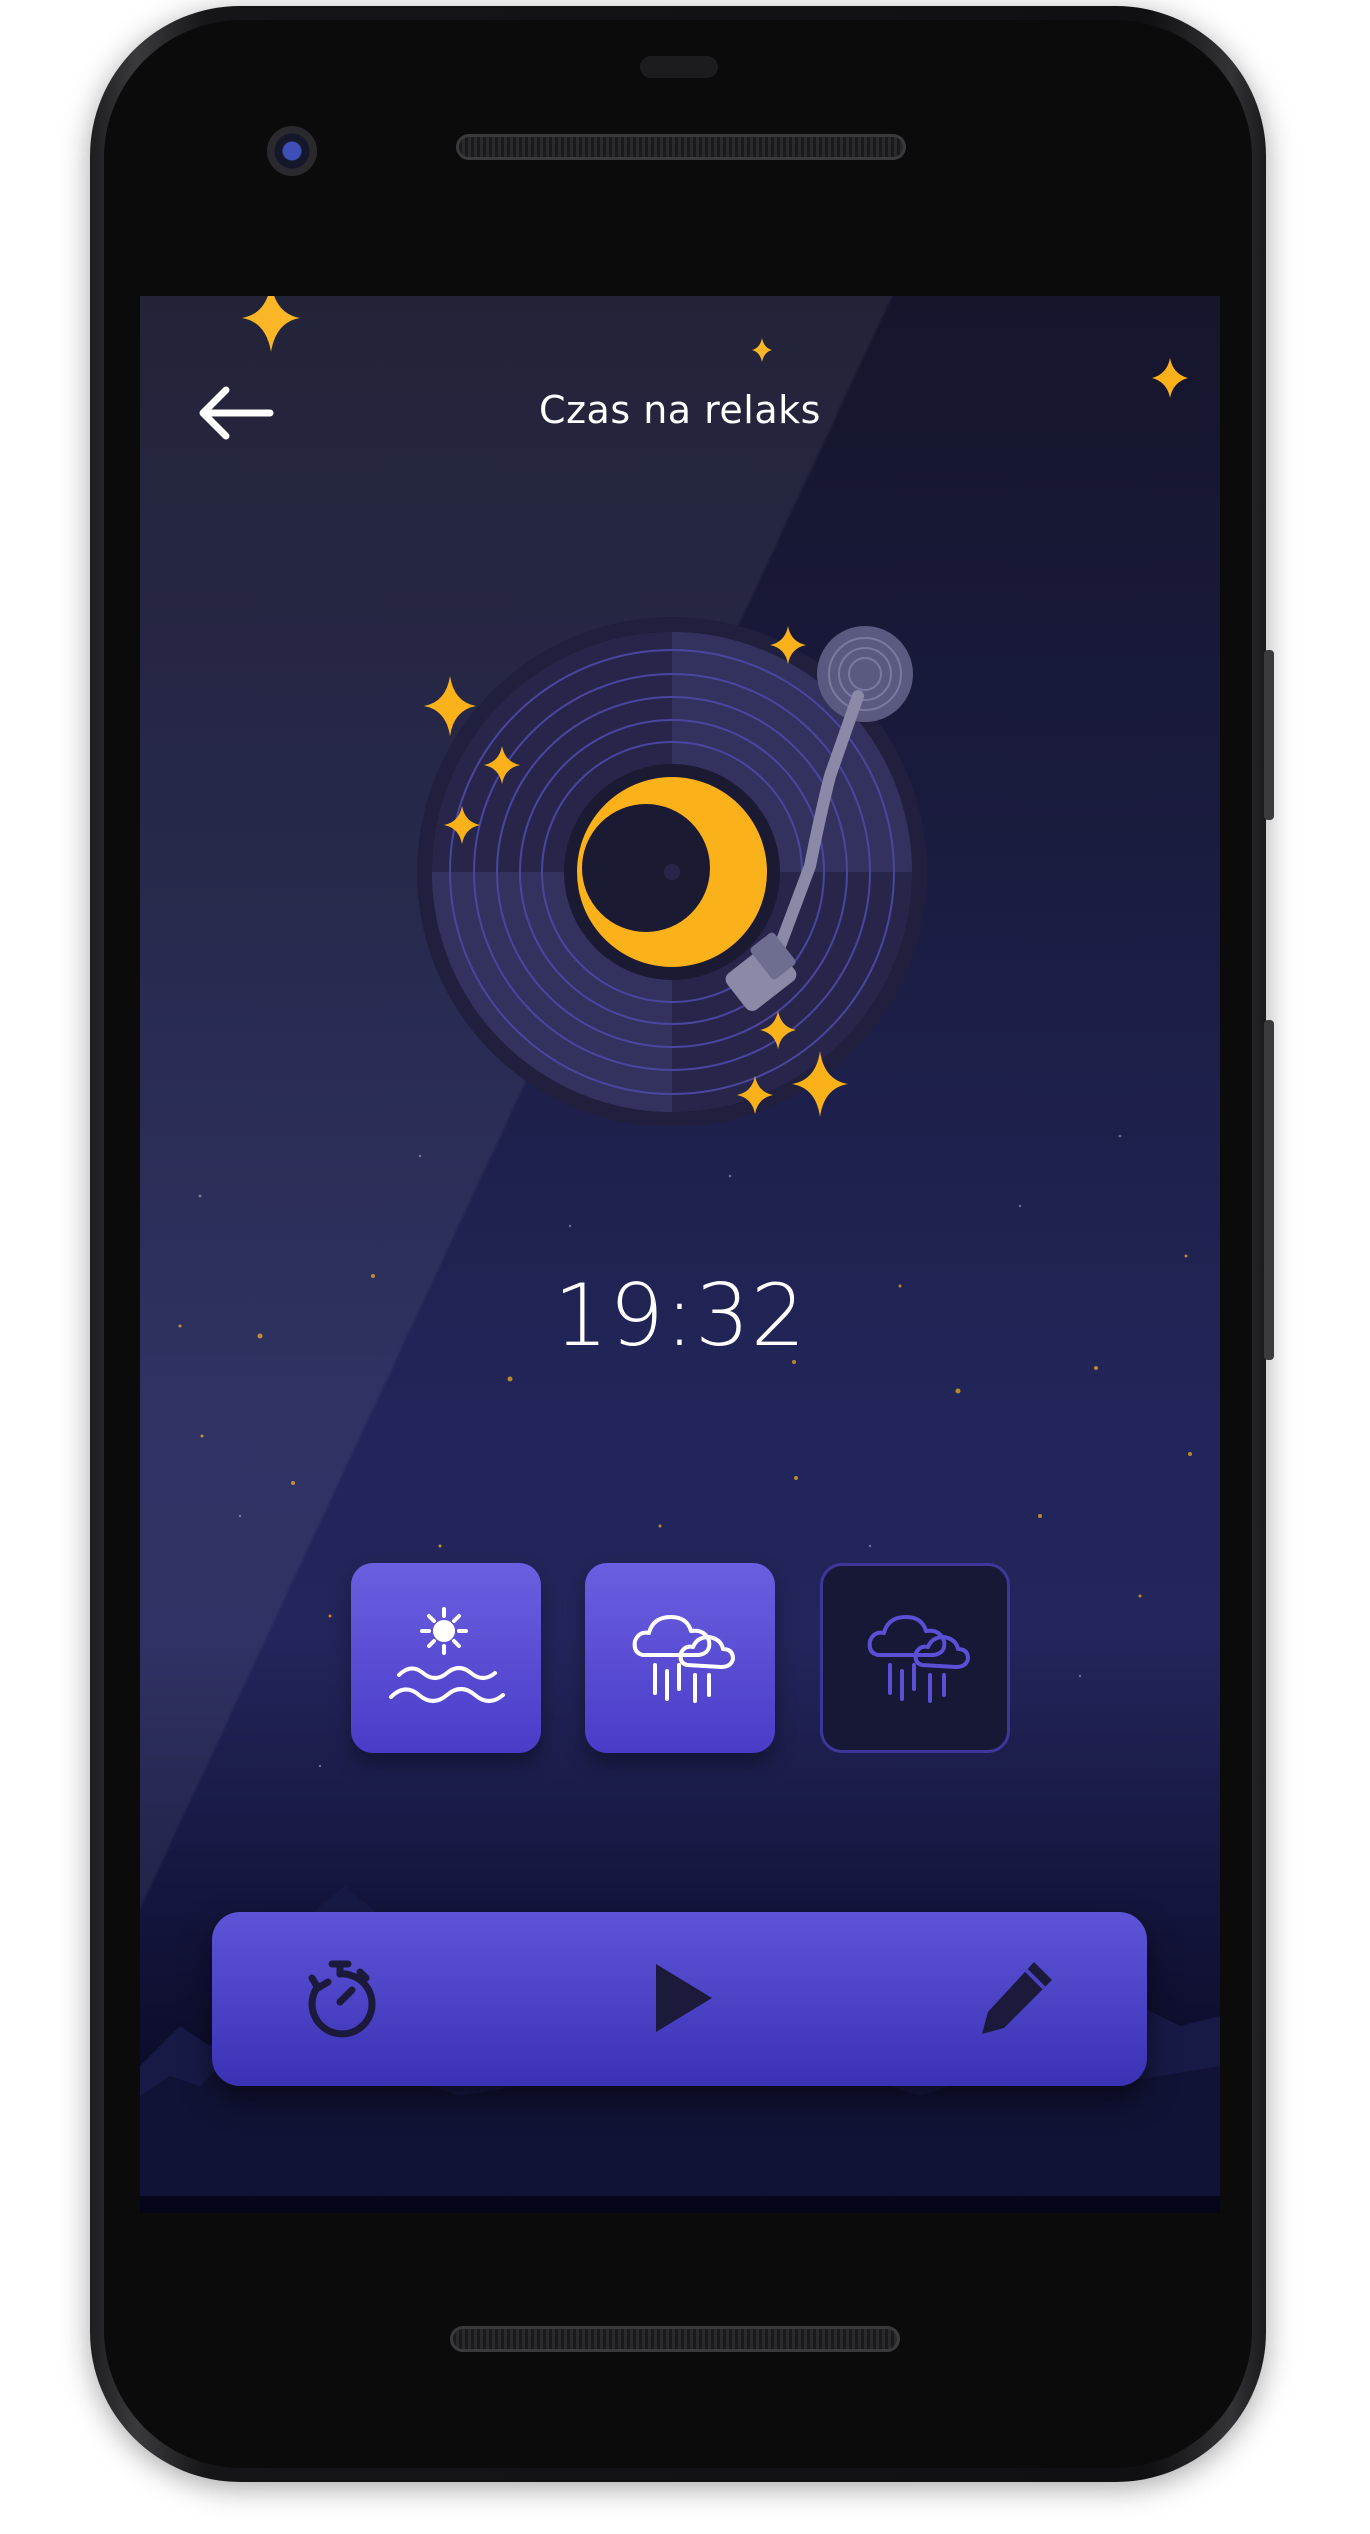  I want to click on stopwatch-icon, so click(342, 1999).